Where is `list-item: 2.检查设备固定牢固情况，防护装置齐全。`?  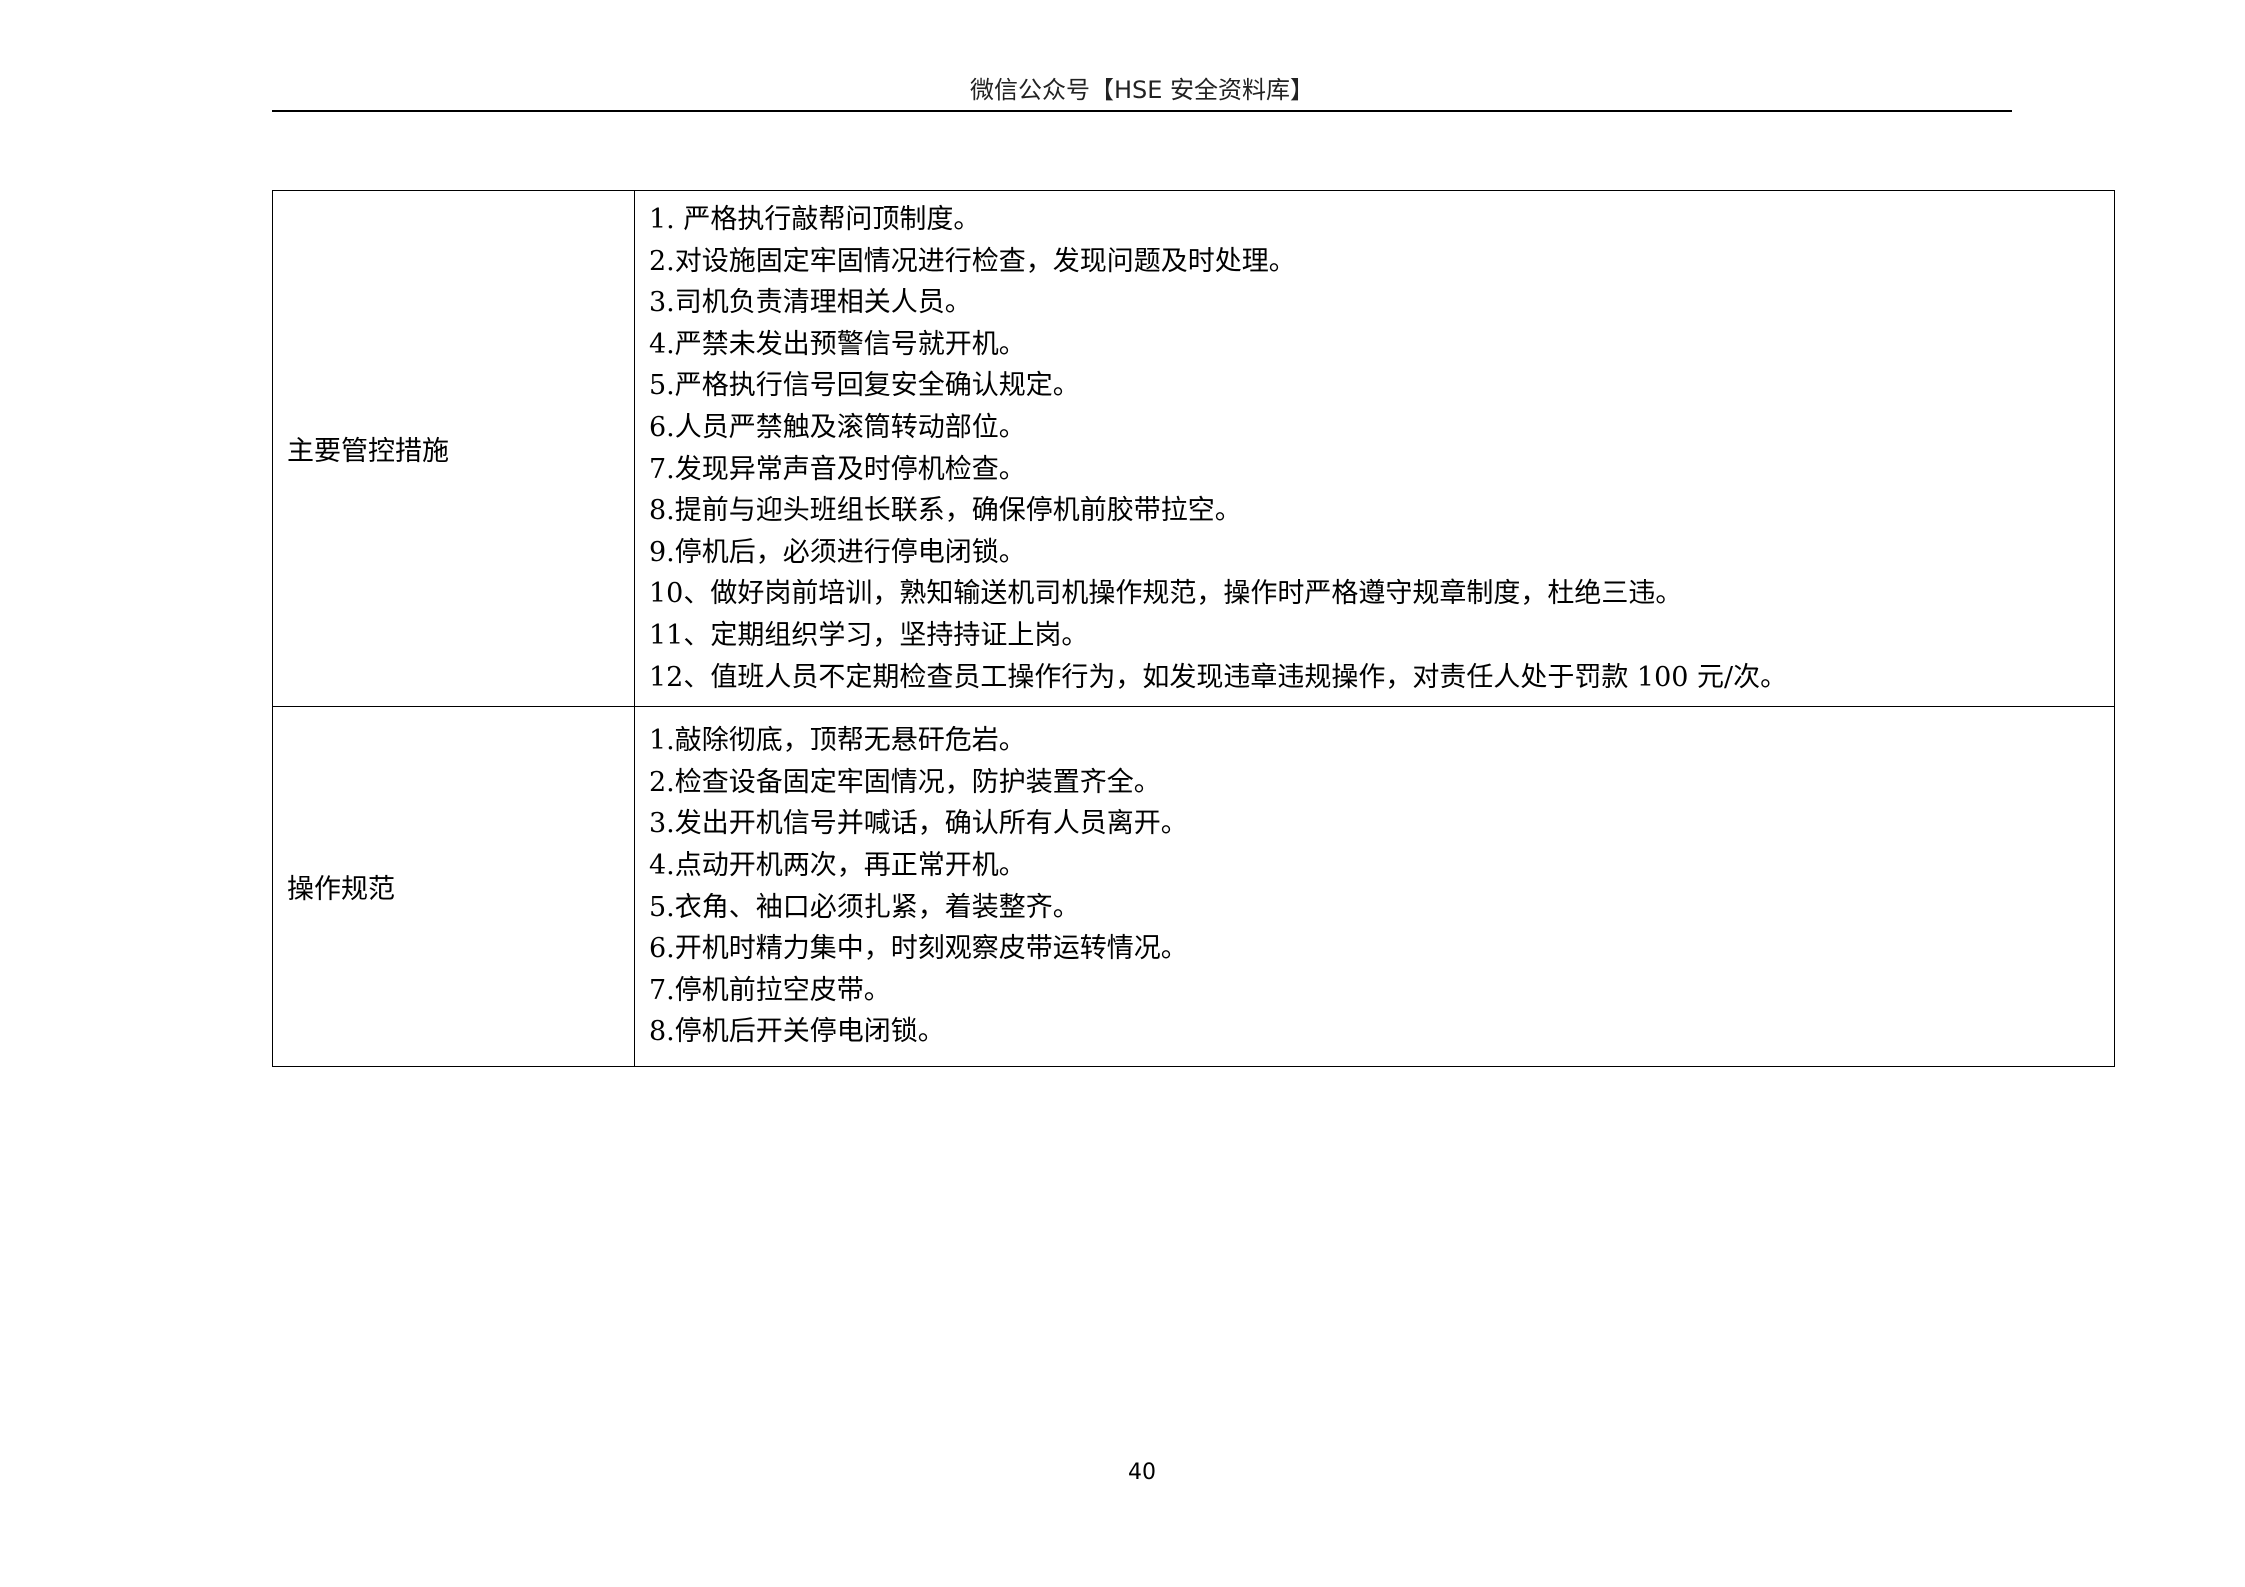 list-item: 2.检查设备固定牢固情况，防护装置齐全。 is located at coordinates (905, 782).